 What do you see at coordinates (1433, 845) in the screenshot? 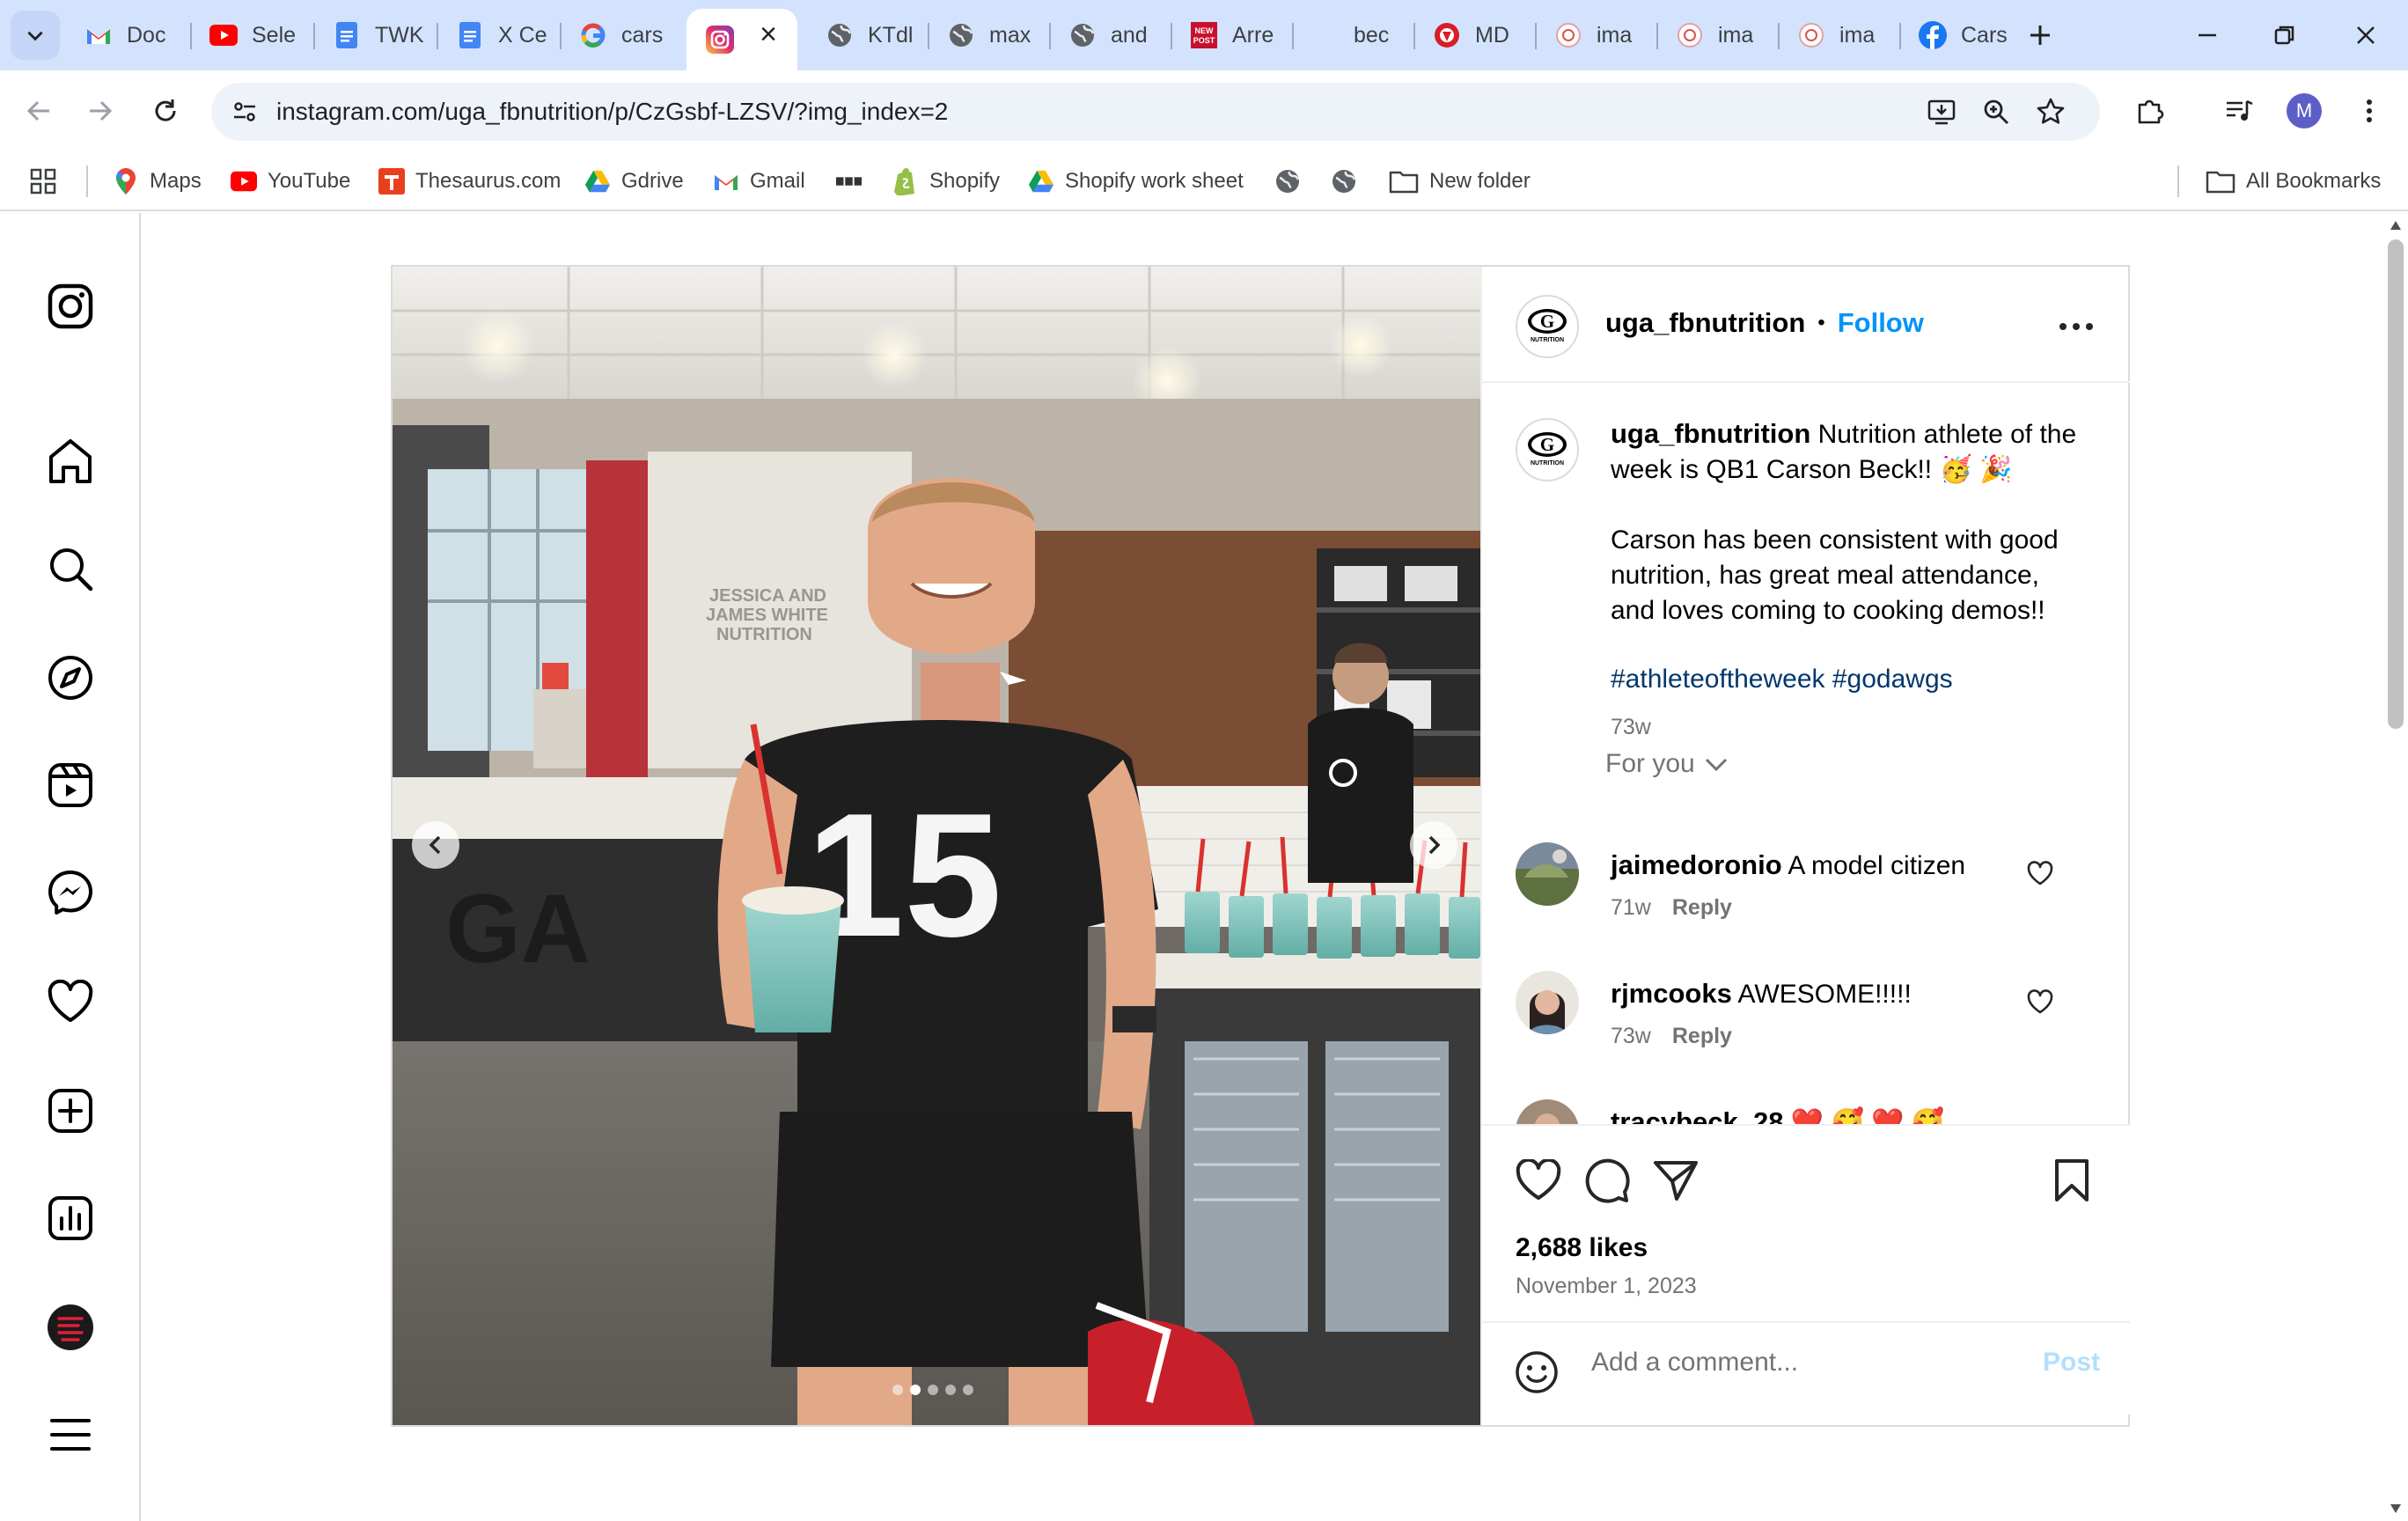
I see `carousel-next-button` at bounding box center [1433, 845].